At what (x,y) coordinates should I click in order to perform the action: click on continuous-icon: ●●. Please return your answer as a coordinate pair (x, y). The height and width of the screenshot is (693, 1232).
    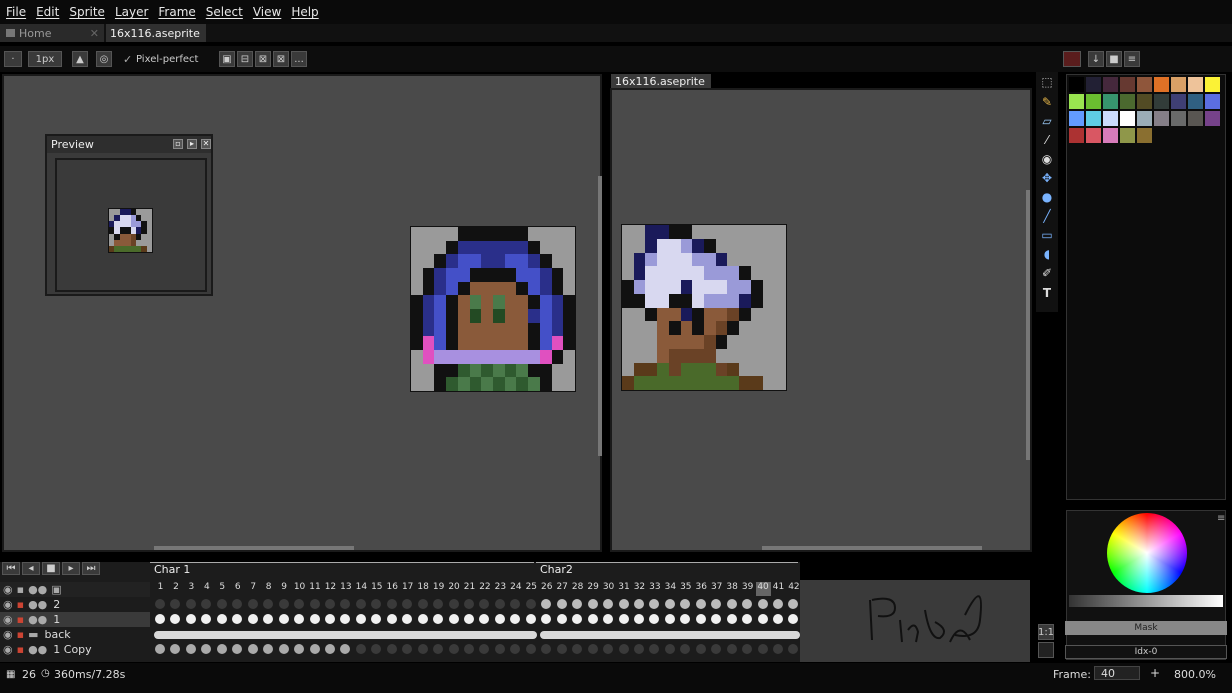
    Looking at the image, I should click on (37, 649).